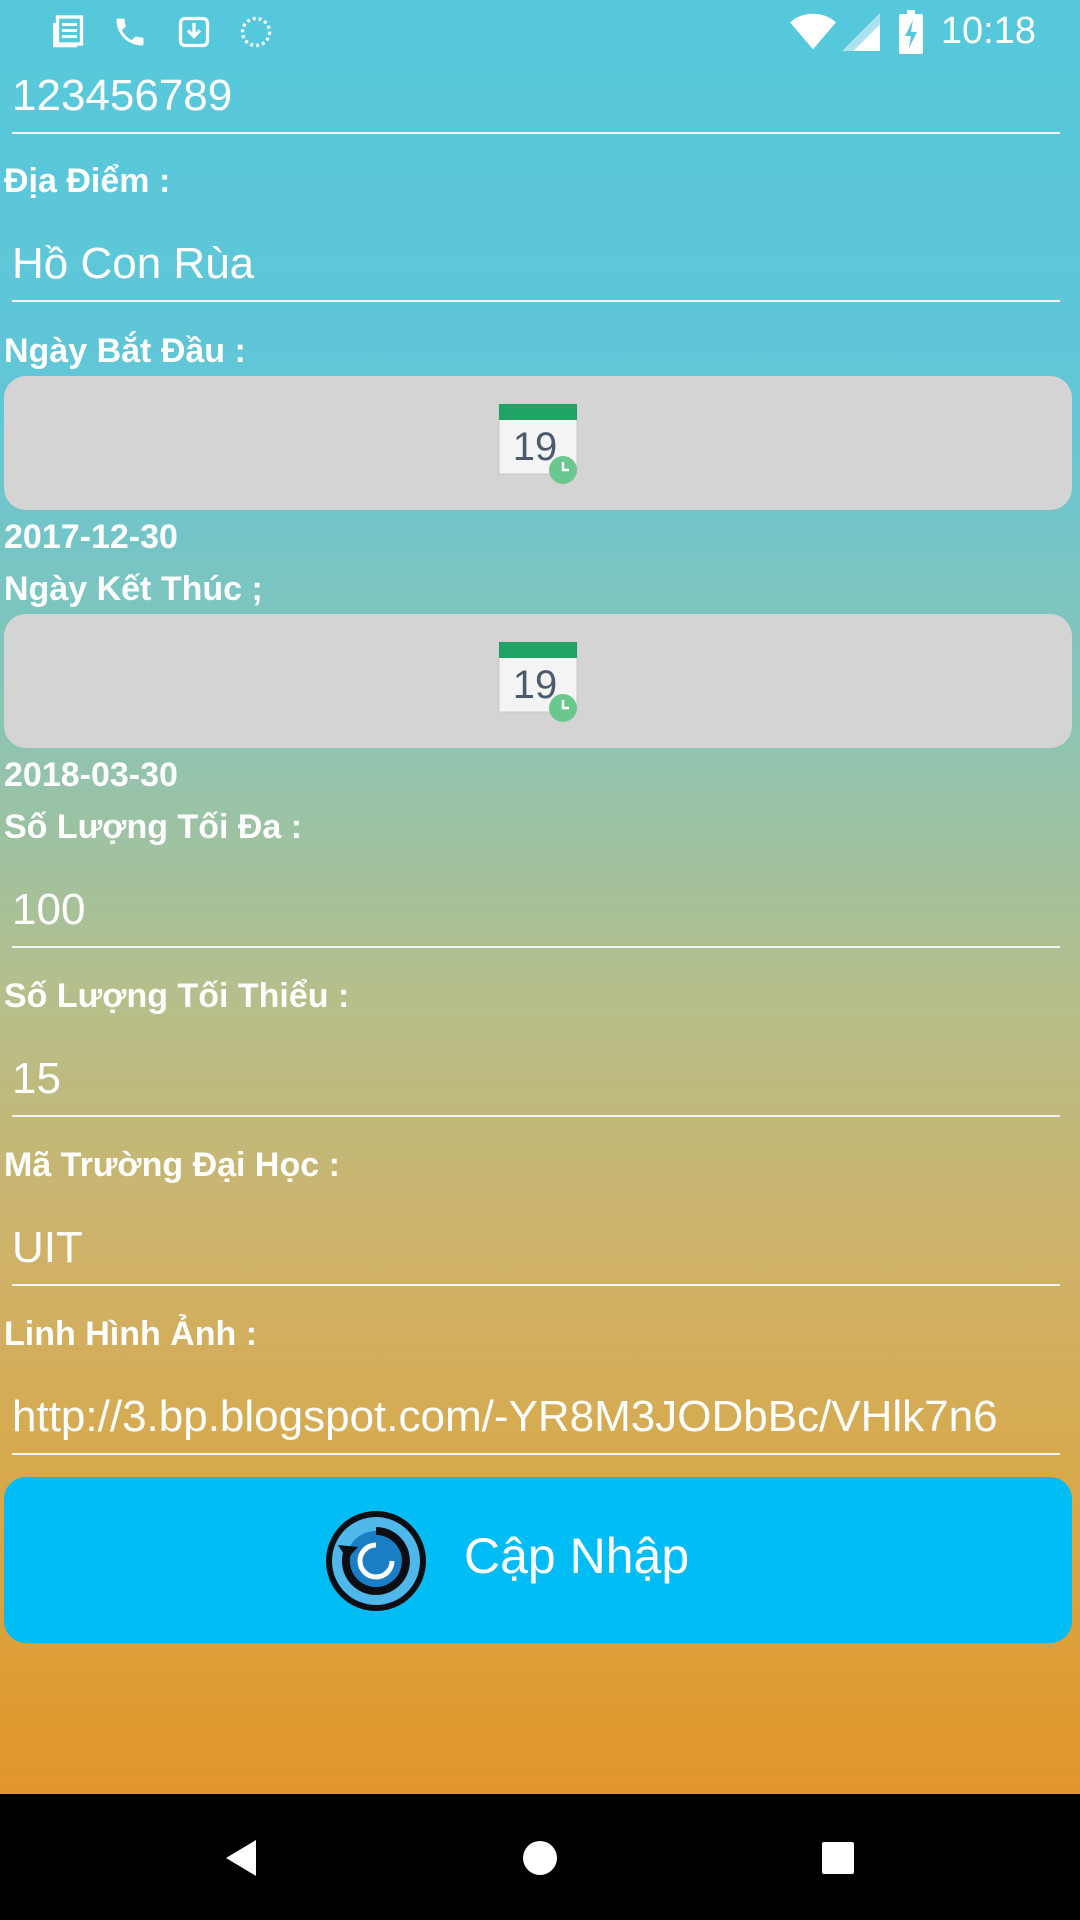 The width and height of the screenshot is (1080, 1920). Describe the element at coordinates (130, 32) in the screenshot. I see `phone-icon` at that location.